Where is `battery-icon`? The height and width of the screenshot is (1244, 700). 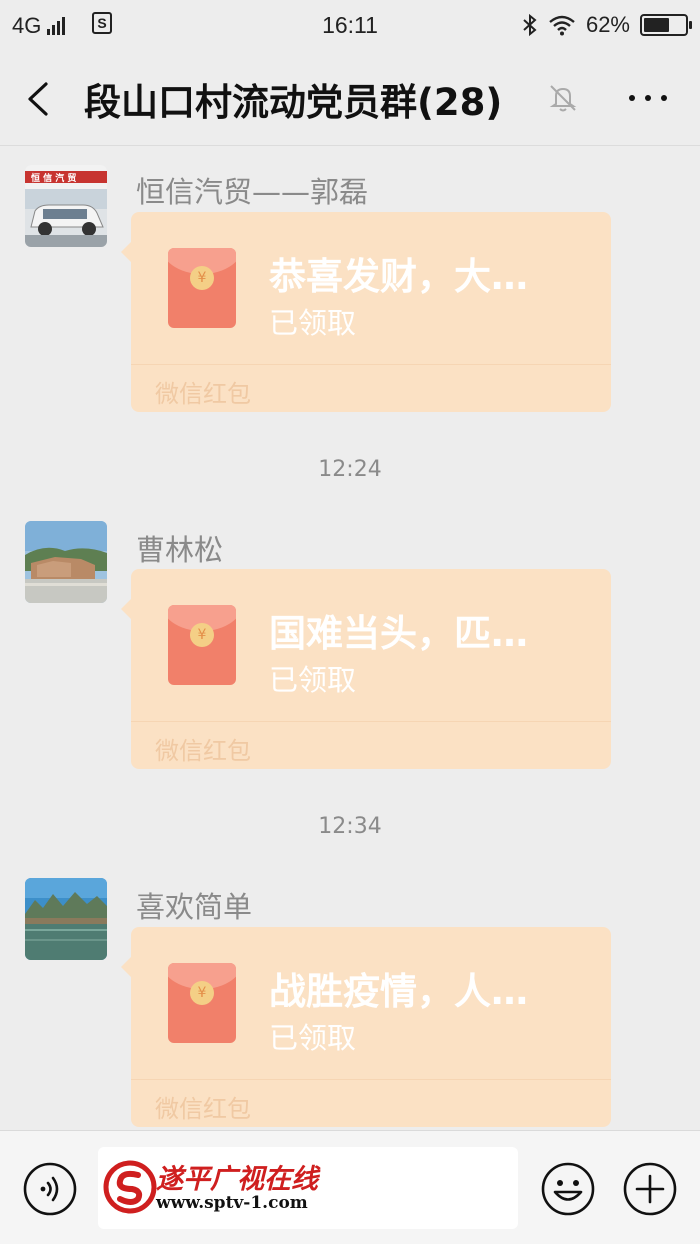 battery-icon is located at coordinates (666, 25).